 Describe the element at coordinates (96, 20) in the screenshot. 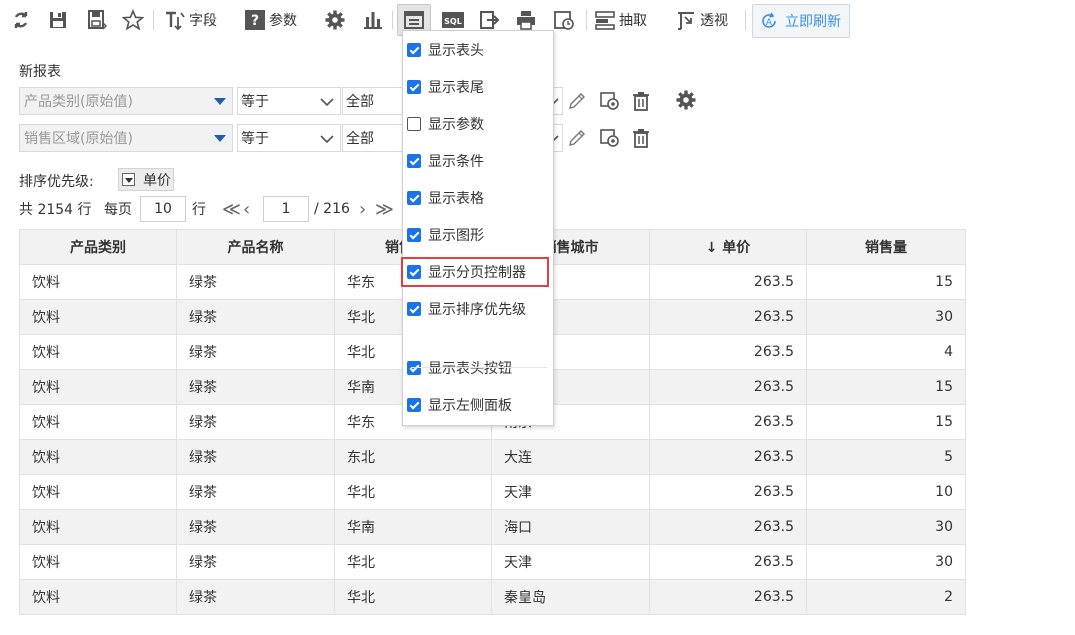

I see `save-as-icon` at that location.